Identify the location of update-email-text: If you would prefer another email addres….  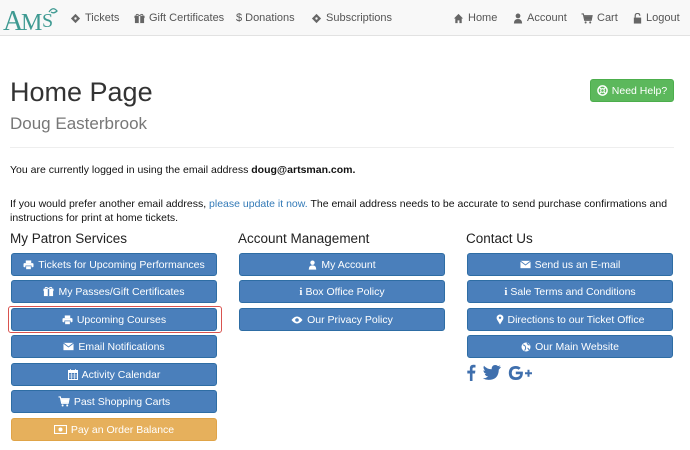
(345, 211).